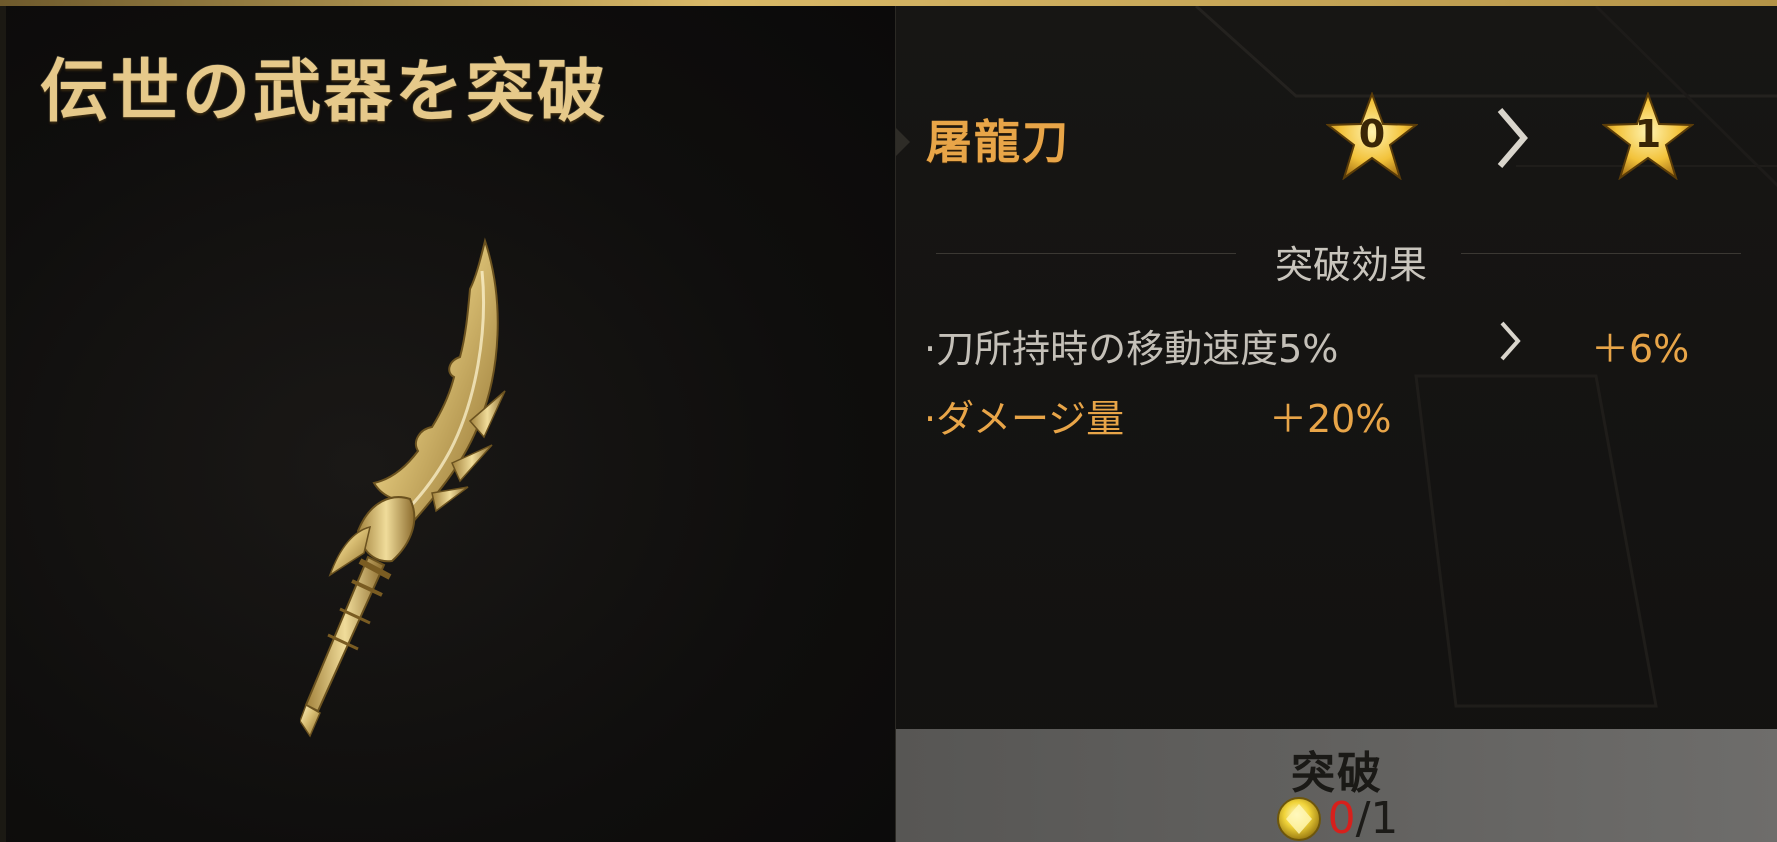  I want to click on left-edge-trim, so click(3, 424).